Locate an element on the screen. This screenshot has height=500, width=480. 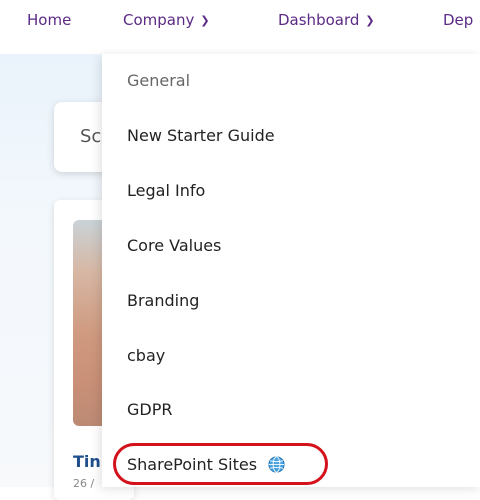
menu-item-label: Branding is located at coordinates (163, 300).